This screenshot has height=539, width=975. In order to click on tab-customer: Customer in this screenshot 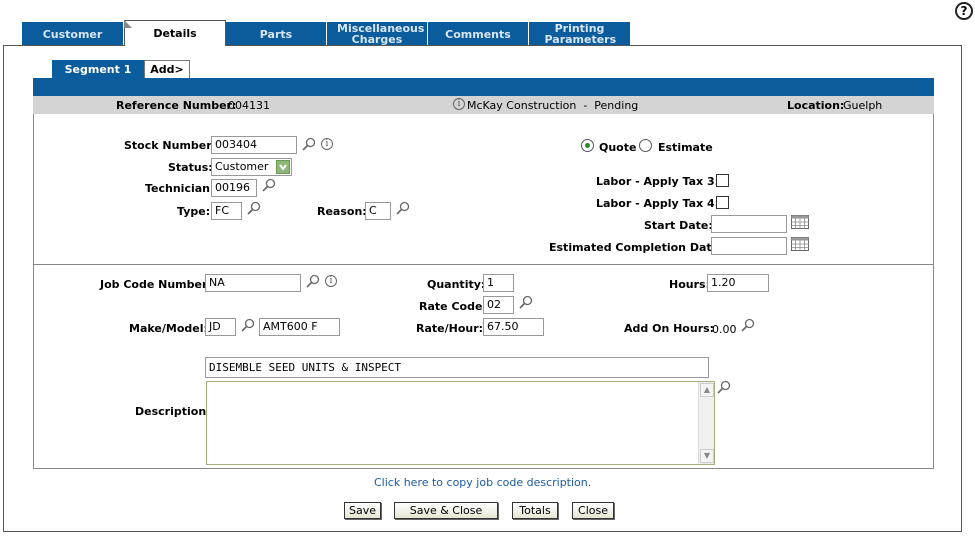, I will do `click(73, 34)`.